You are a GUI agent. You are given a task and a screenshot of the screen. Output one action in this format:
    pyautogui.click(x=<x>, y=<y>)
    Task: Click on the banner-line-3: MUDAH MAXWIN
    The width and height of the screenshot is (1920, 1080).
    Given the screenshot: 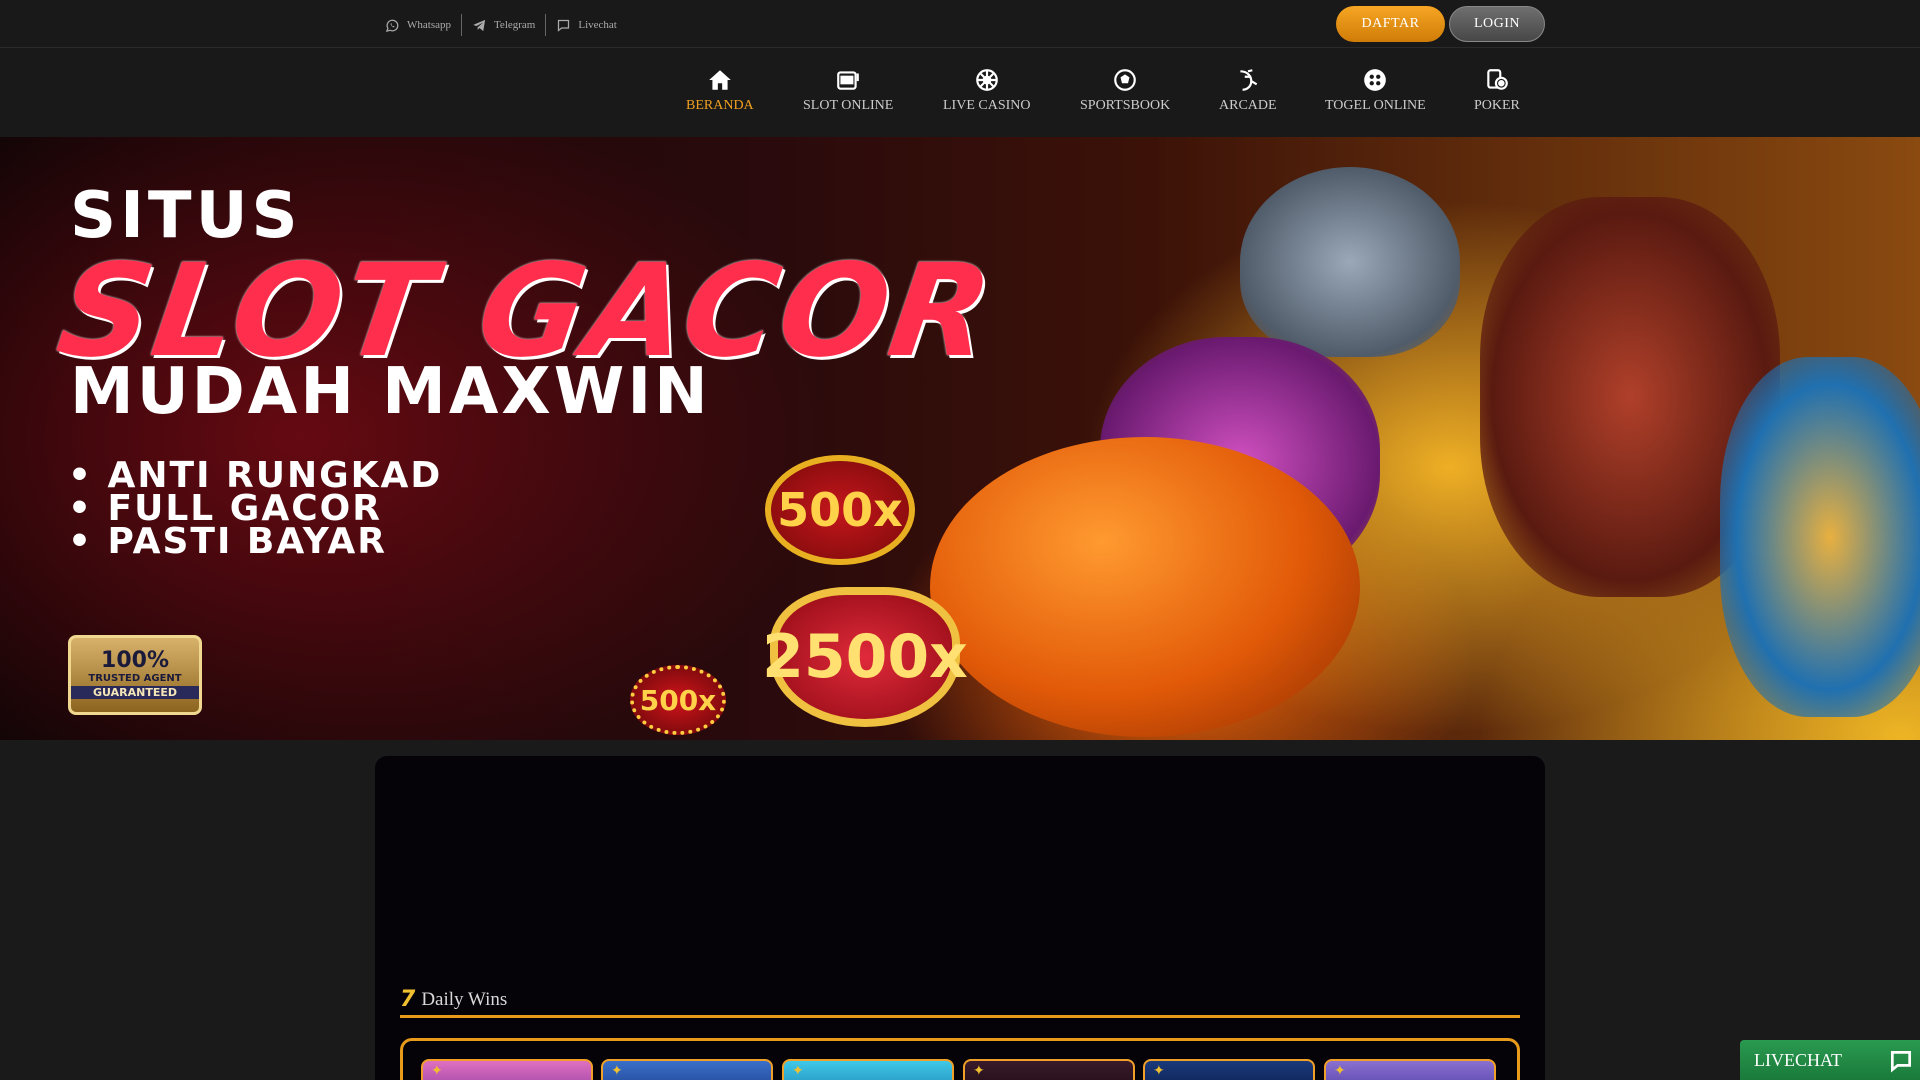 What is the action you would take?
    pyautogui.click(x=390, y=392)
    